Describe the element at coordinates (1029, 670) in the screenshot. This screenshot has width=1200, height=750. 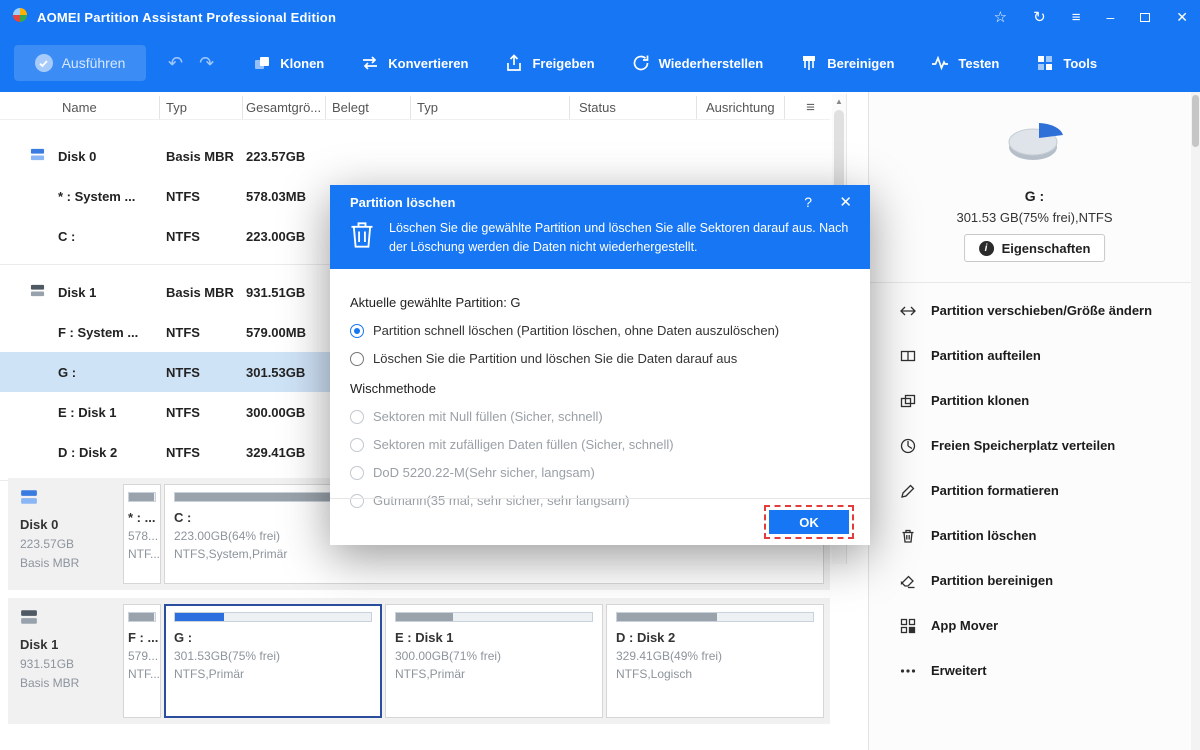
I see `sidebar-item-advanced: Erweitert` at that location.